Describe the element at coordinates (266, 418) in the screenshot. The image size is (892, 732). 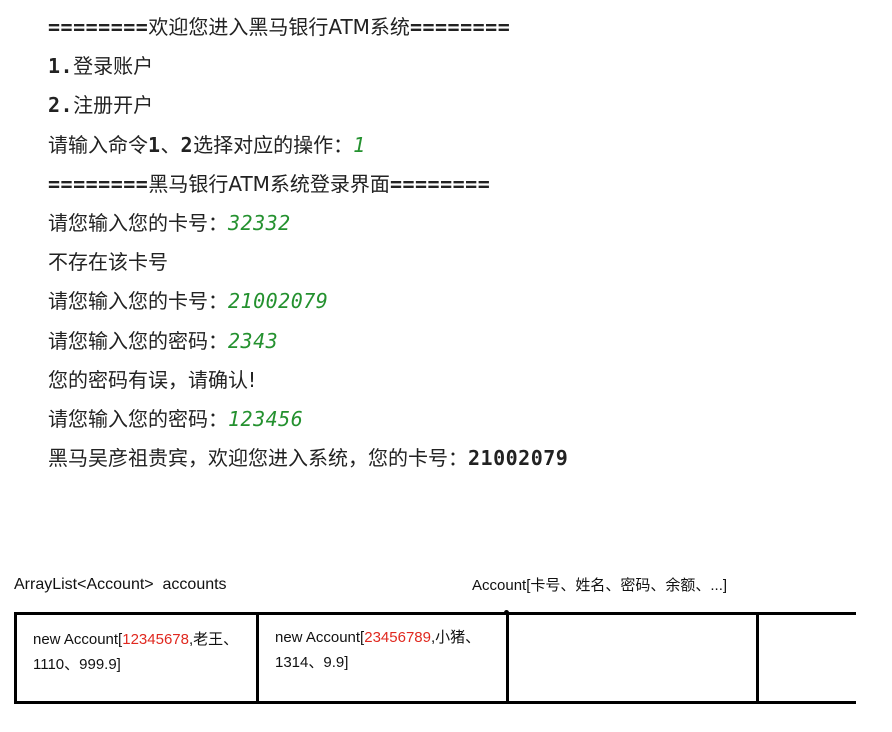
I see `console-user-input: 123456` at that location.